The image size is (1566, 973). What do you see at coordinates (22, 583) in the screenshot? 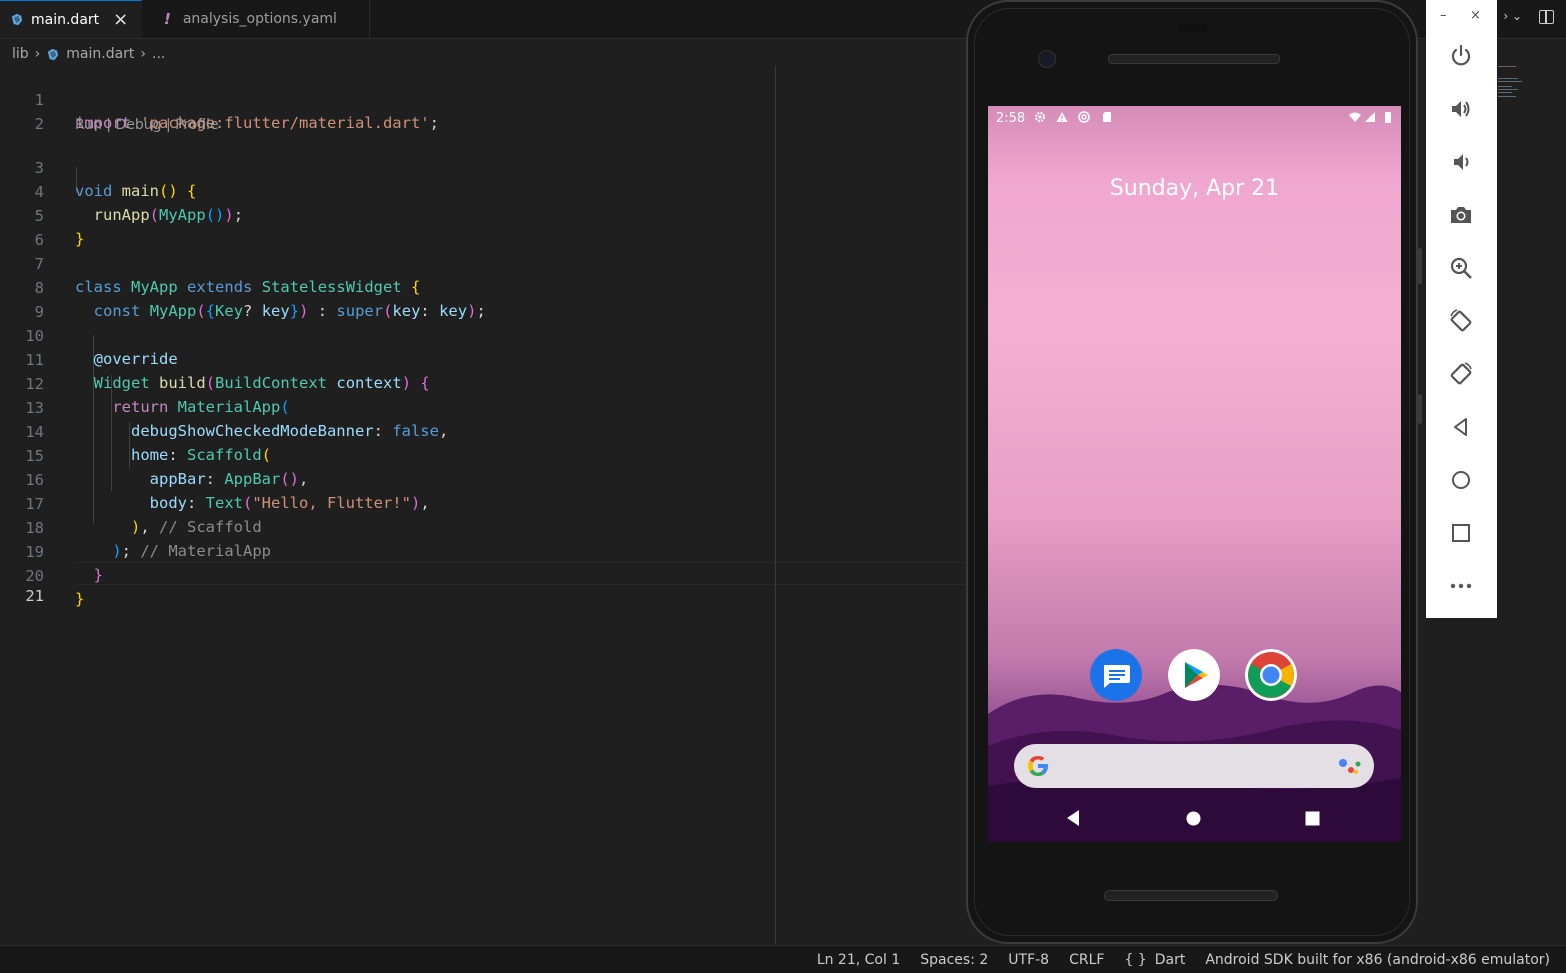
I see `code-line: 21` at bounding box center [22, 583].